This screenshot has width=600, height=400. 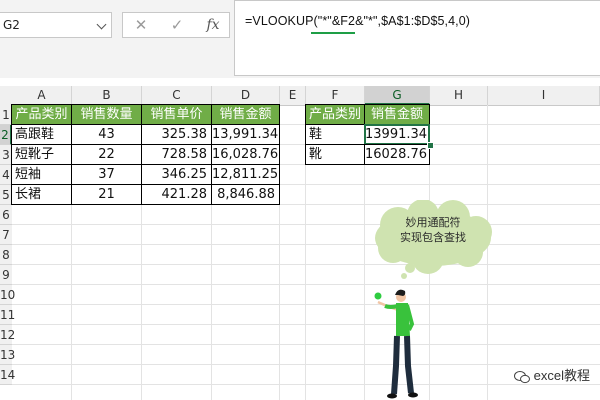 I want to click on column-header-A: A, so click(x=42, y=95).